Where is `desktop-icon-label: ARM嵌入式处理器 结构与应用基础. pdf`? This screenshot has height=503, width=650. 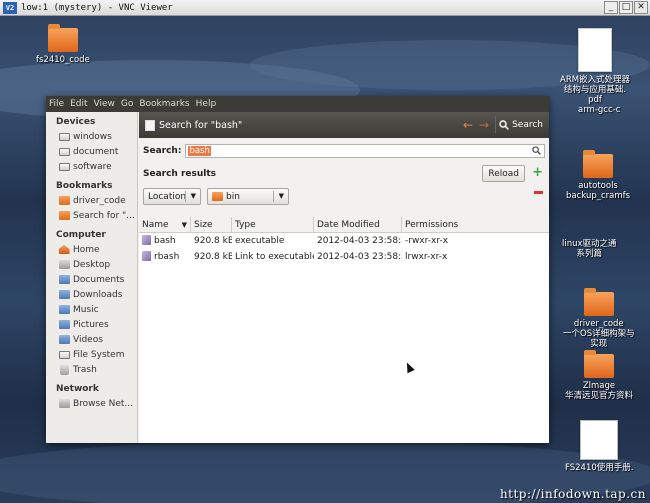 desktop-icon-label: ARM嵌入式处理器 结构与应用基础. pdf is located at coordinates (595, 90).